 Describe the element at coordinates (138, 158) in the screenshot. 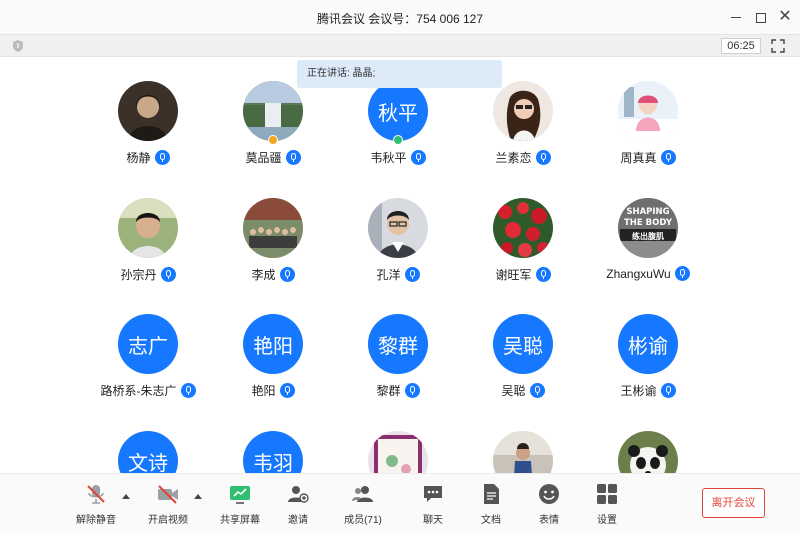

I see `participant-name: 杨静` at that location.